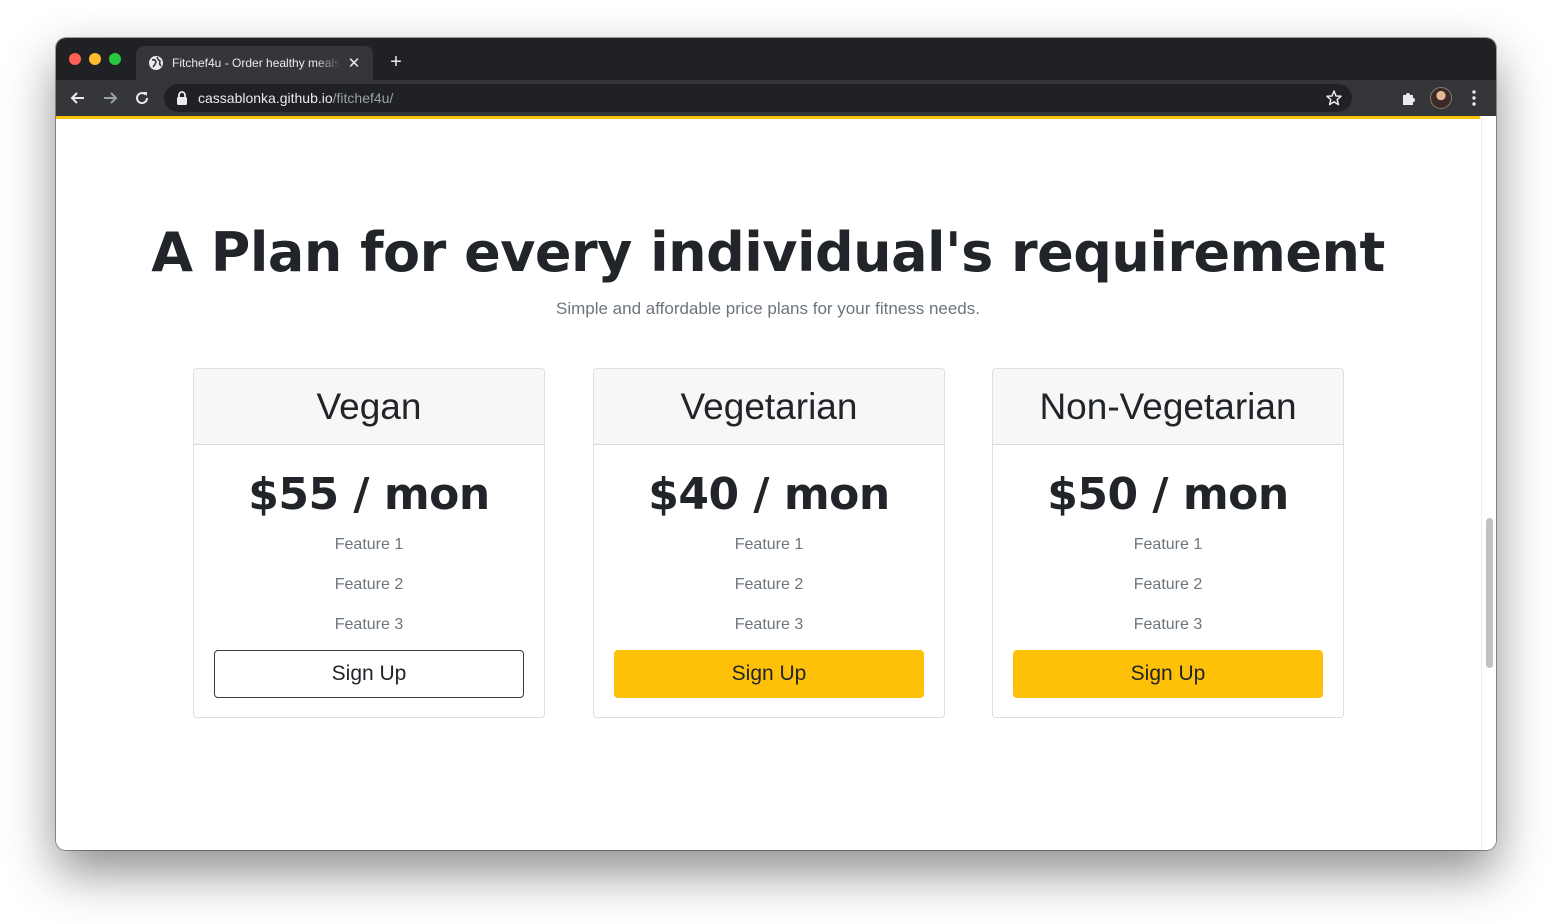 The width and height of the screenshot is (1552, 924). What do you see at coordinates (369, 407) in the screenshot?
I see `plan-name: Vegan` at bounding box center [369, 407].